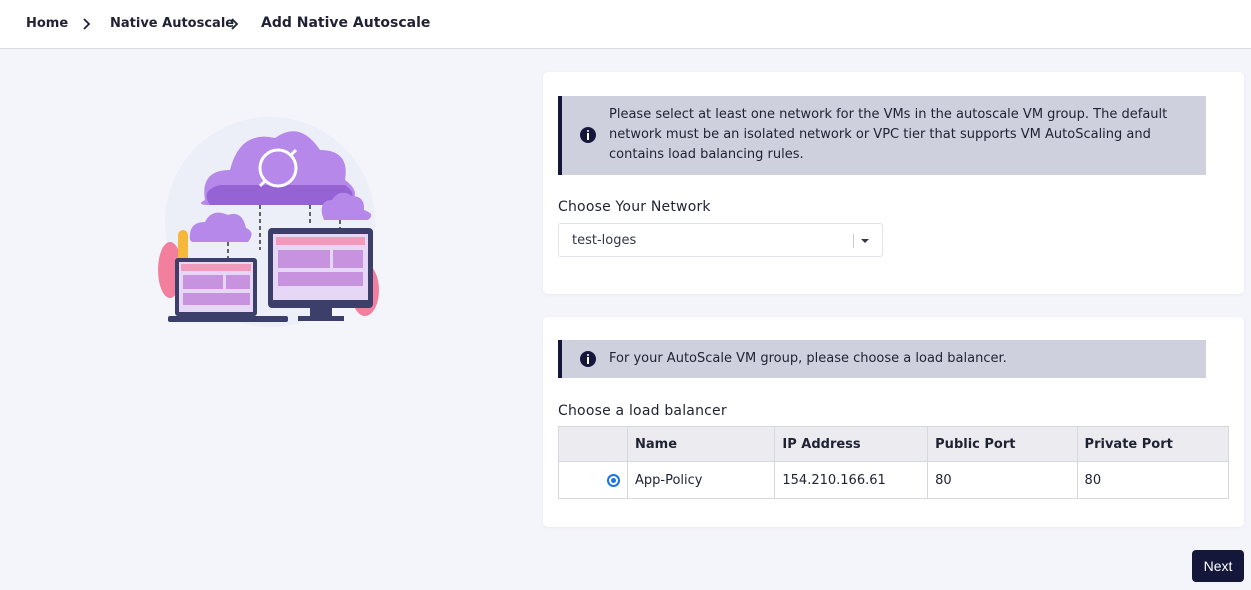  What do you see at coordinates (1153, 480) in the screenshot?
I see `lb-private-port: 80` at bounding box center [1153, 480].